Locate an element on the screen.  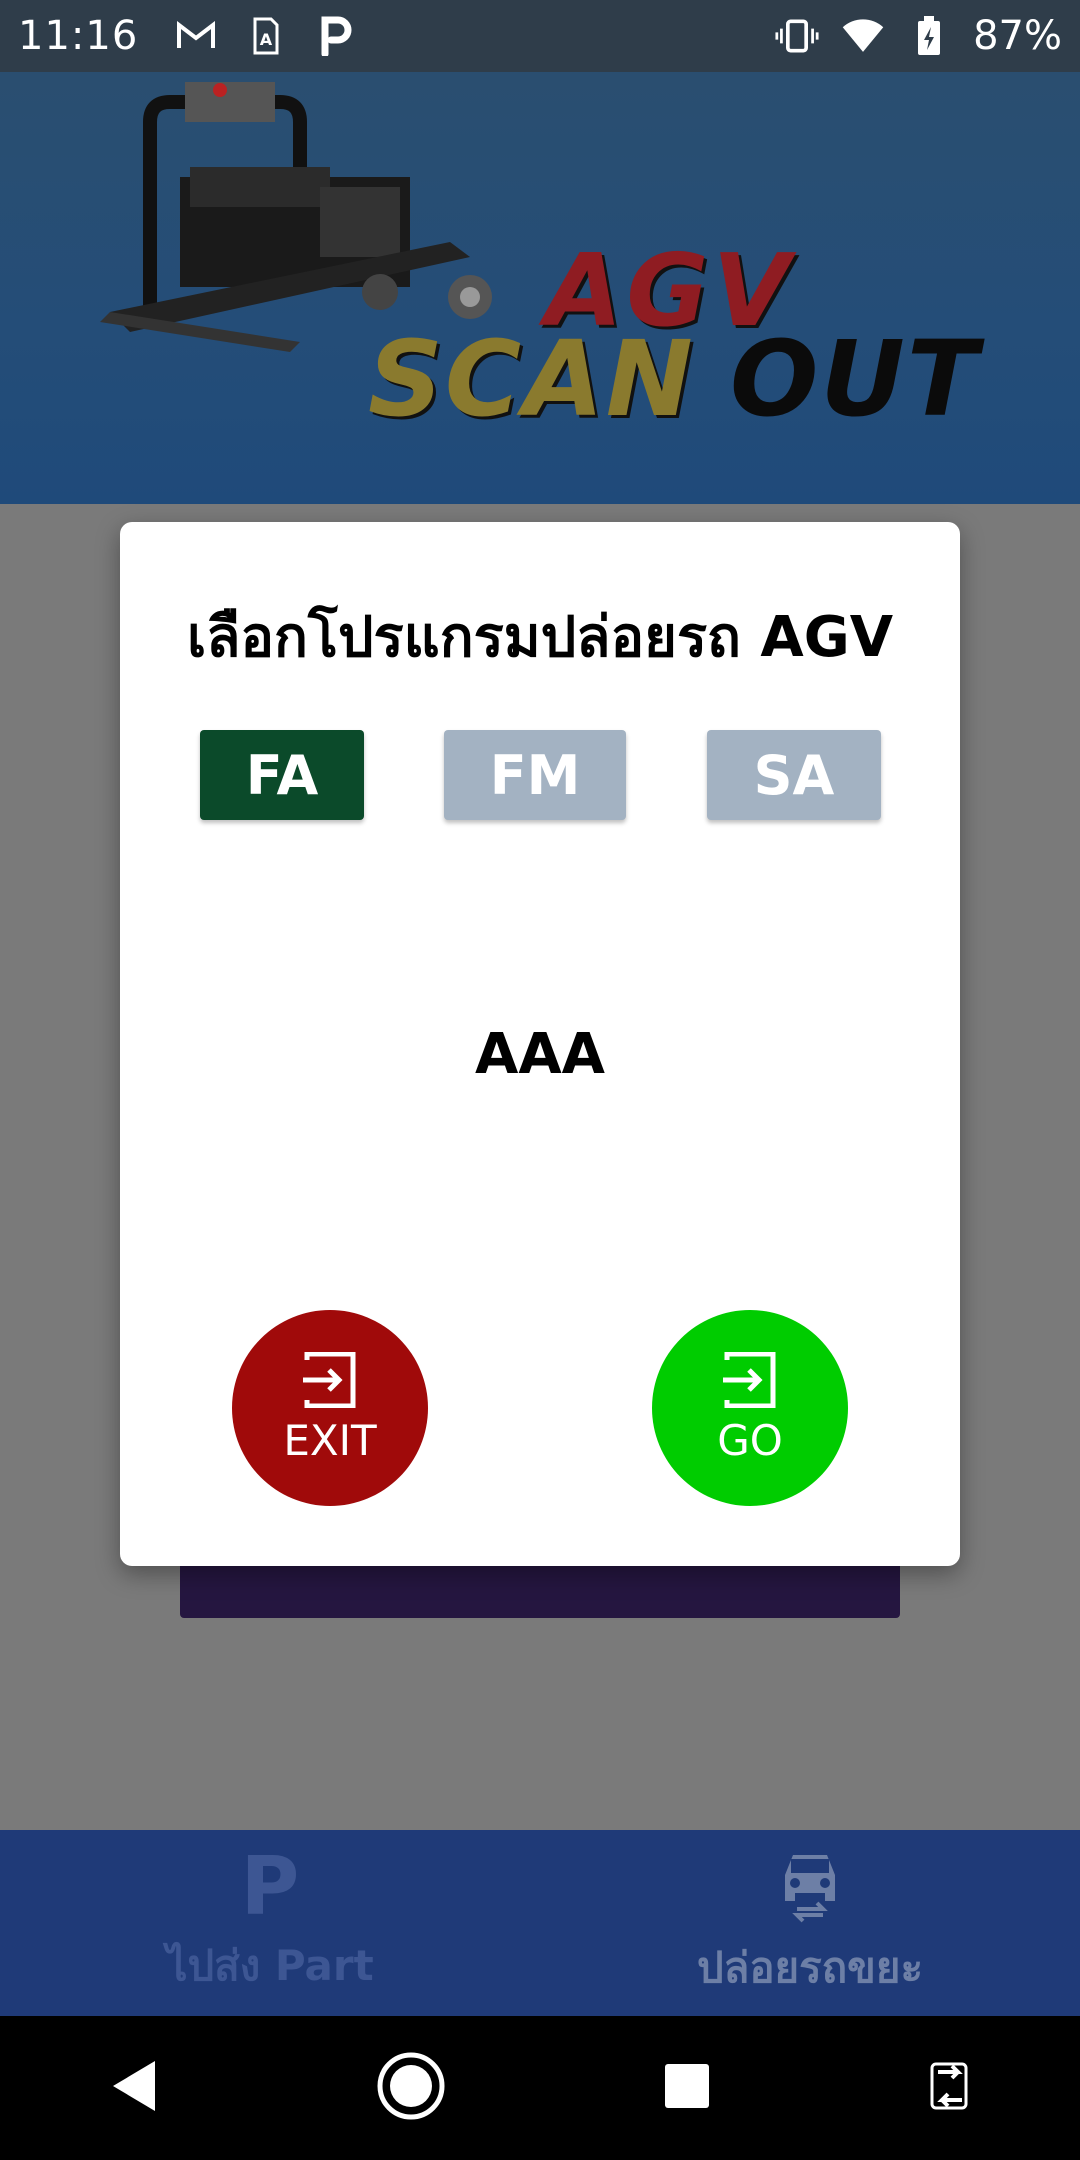
nav-item-send-part: P ไปส่ง Part is located at coordinates (270, 1923).